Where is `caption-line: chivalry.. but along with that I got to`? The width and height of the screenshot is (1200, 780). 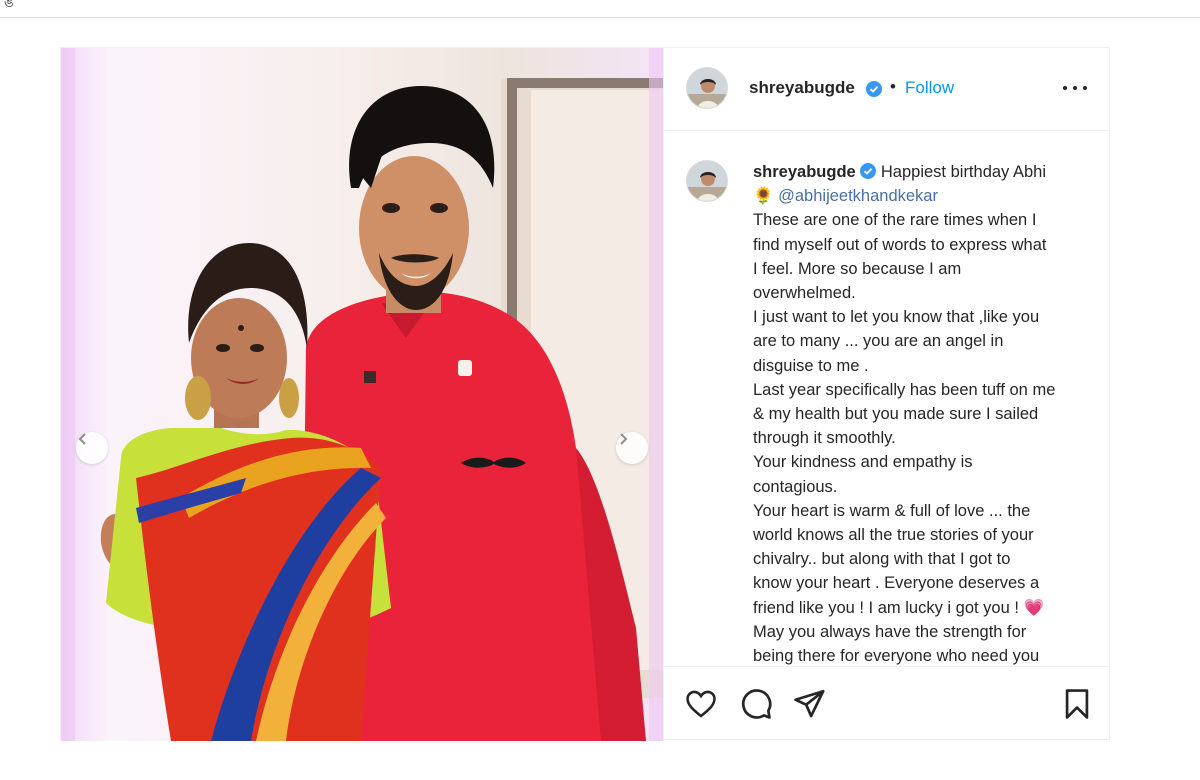
caption-line: chivalry.. but along with that I got to is located at coordinates (882, 559).